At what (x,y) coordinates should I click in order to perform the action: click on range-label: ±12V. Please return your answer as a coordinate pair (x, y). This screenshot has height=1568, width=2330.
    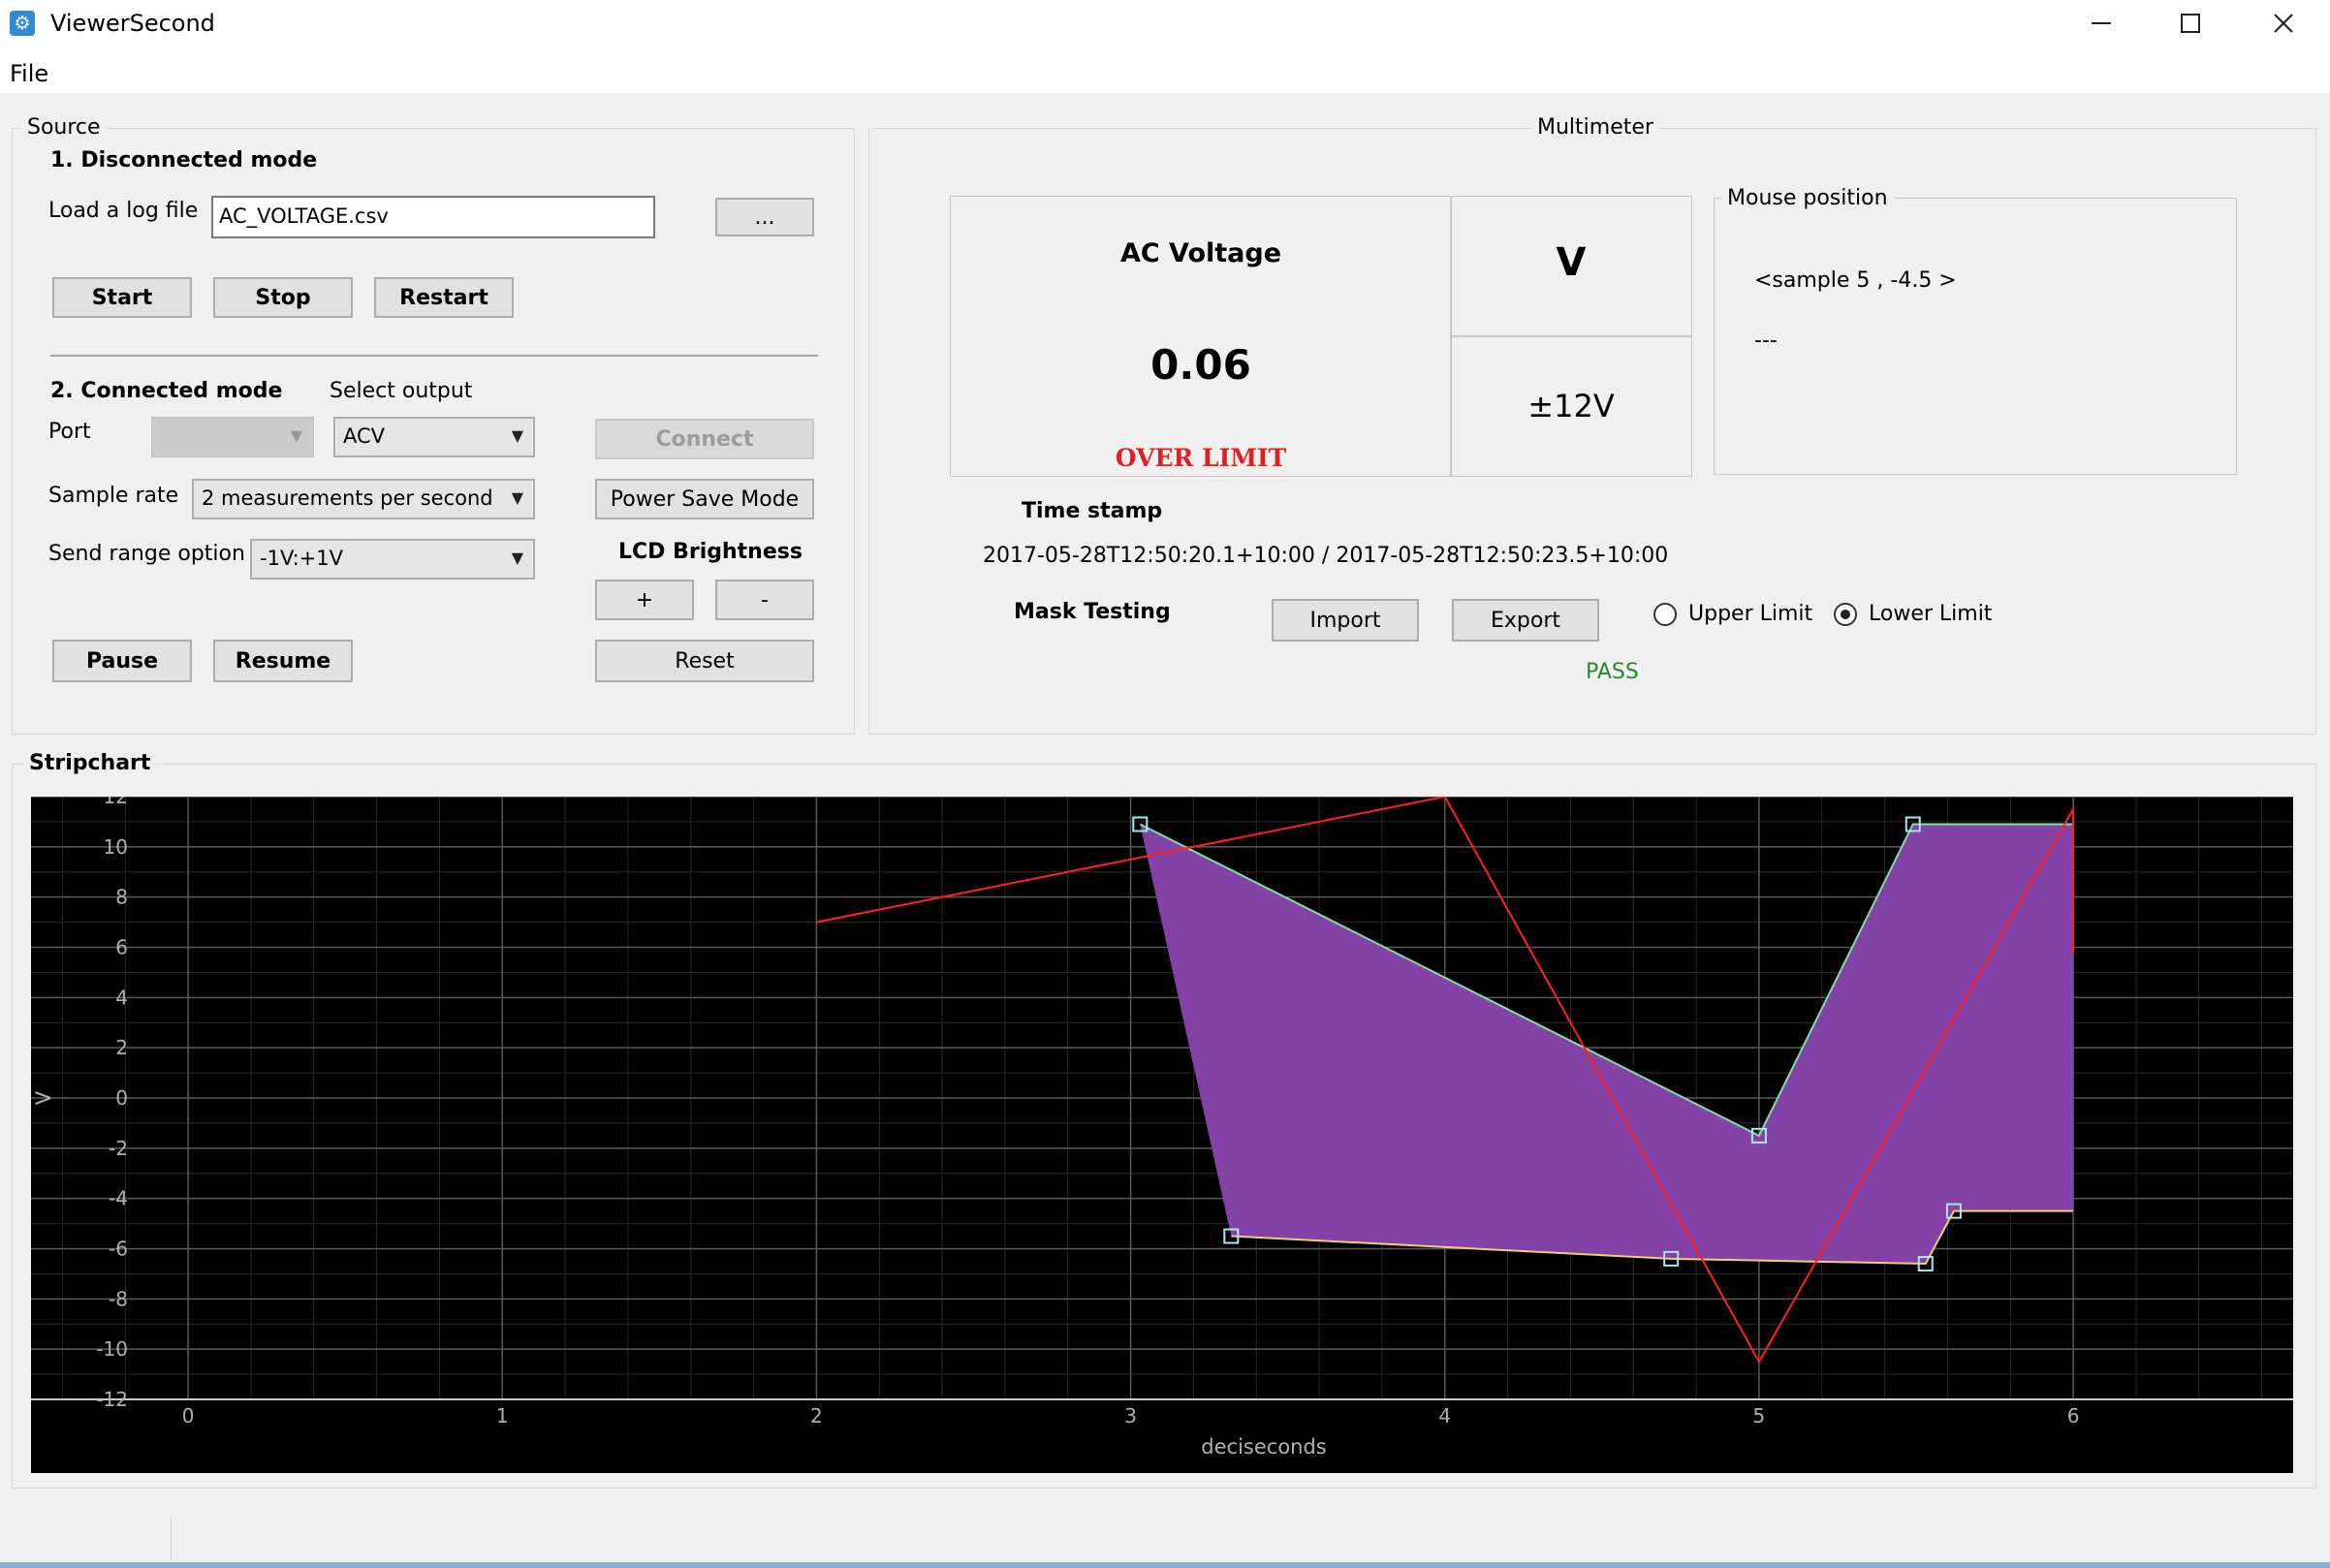
    Looking at the image, I should click on (1571, 406).